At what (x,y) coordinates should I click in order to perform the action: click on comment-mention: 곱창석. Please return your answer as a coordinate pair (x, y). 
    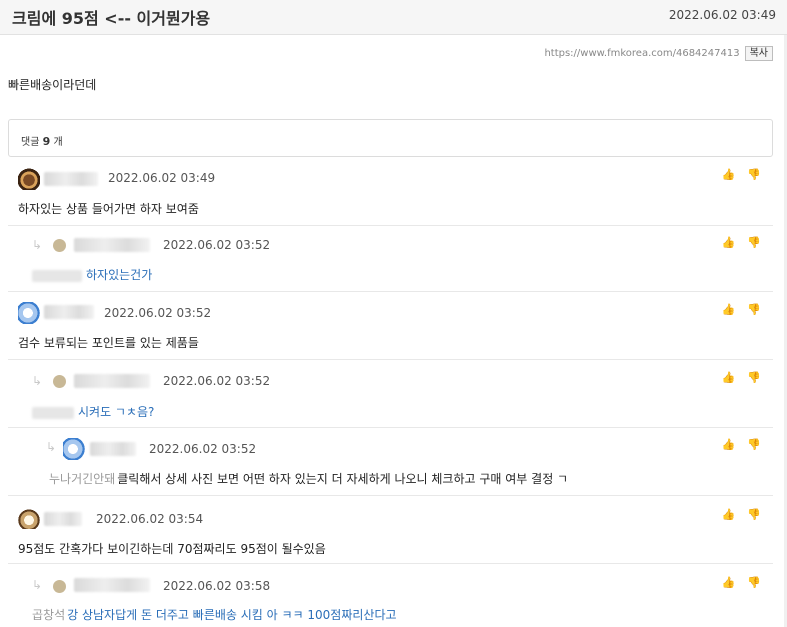
    Looking at the image, I should click on (48, 615).